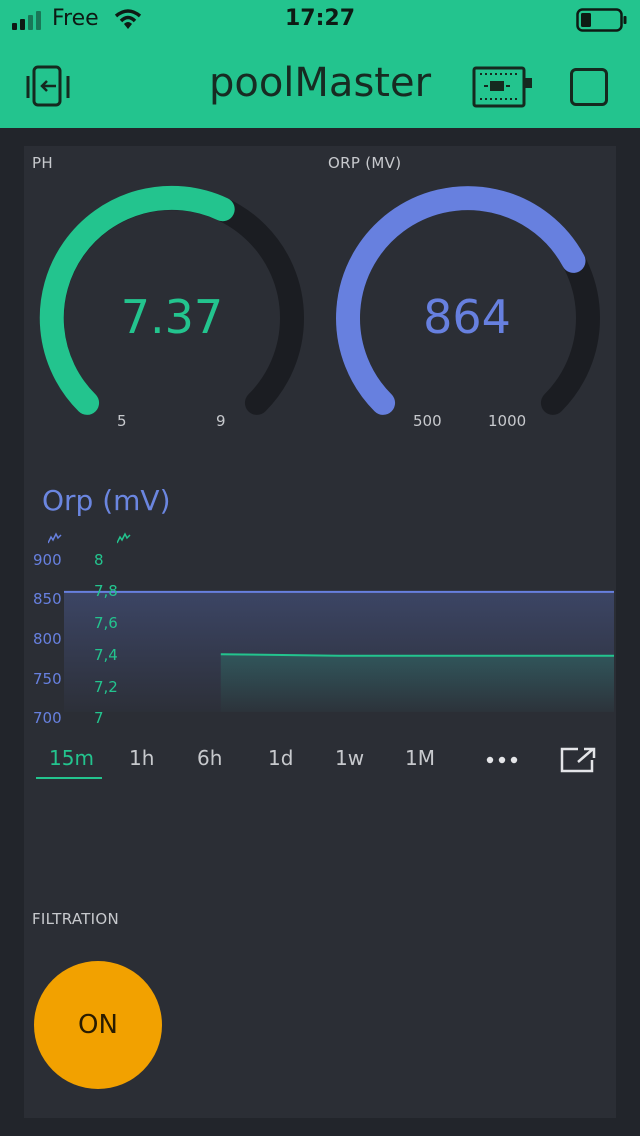 The height and width of the screenshot is (1136, 640). What do you see at coordinates (106, 687) in the screenshot?
I see `right-axis-tick: 7,2` at bounding box center [106, 687].